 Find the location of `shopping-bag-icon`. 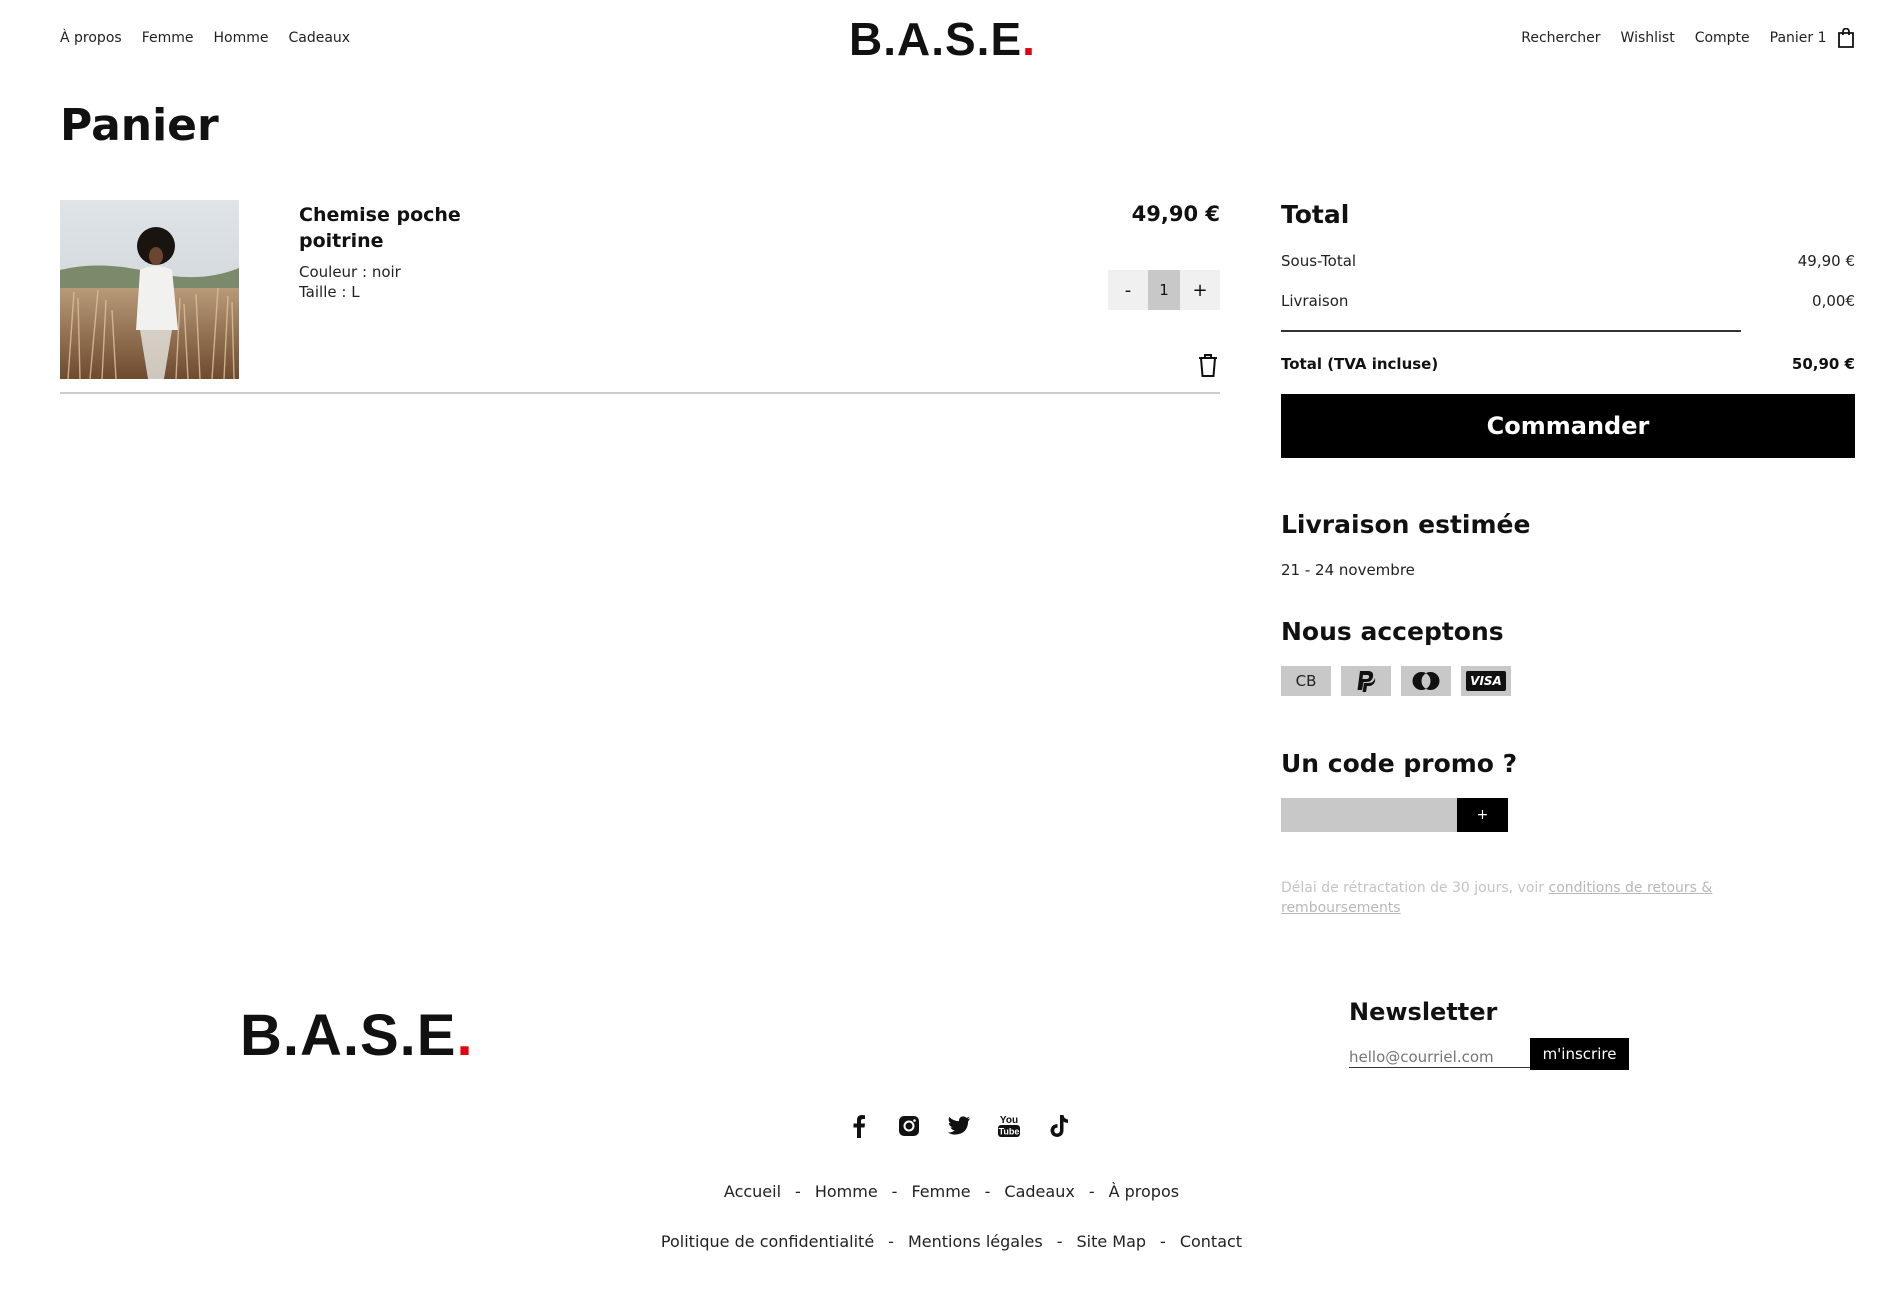

shopping-bag-icon is located at coordinates (1846, 38).